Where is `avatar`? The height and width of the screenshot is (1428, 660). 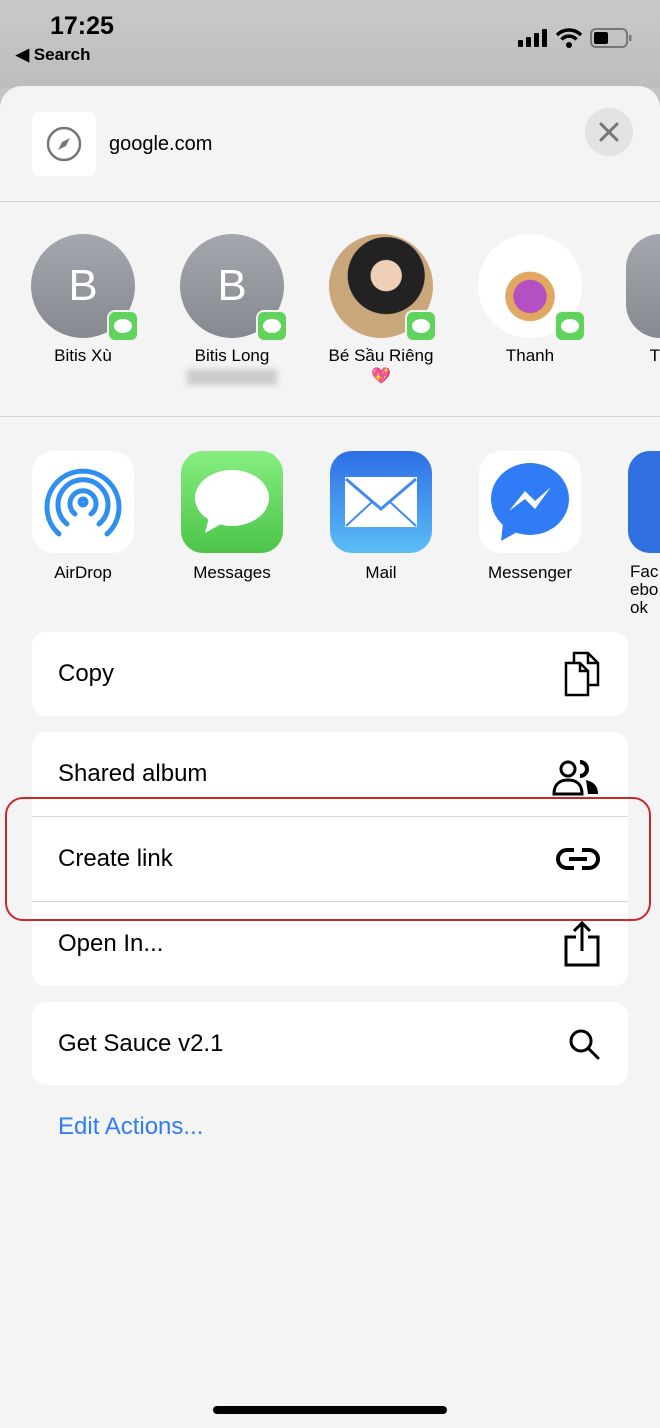
avatar is located at coordinates (643, 286).